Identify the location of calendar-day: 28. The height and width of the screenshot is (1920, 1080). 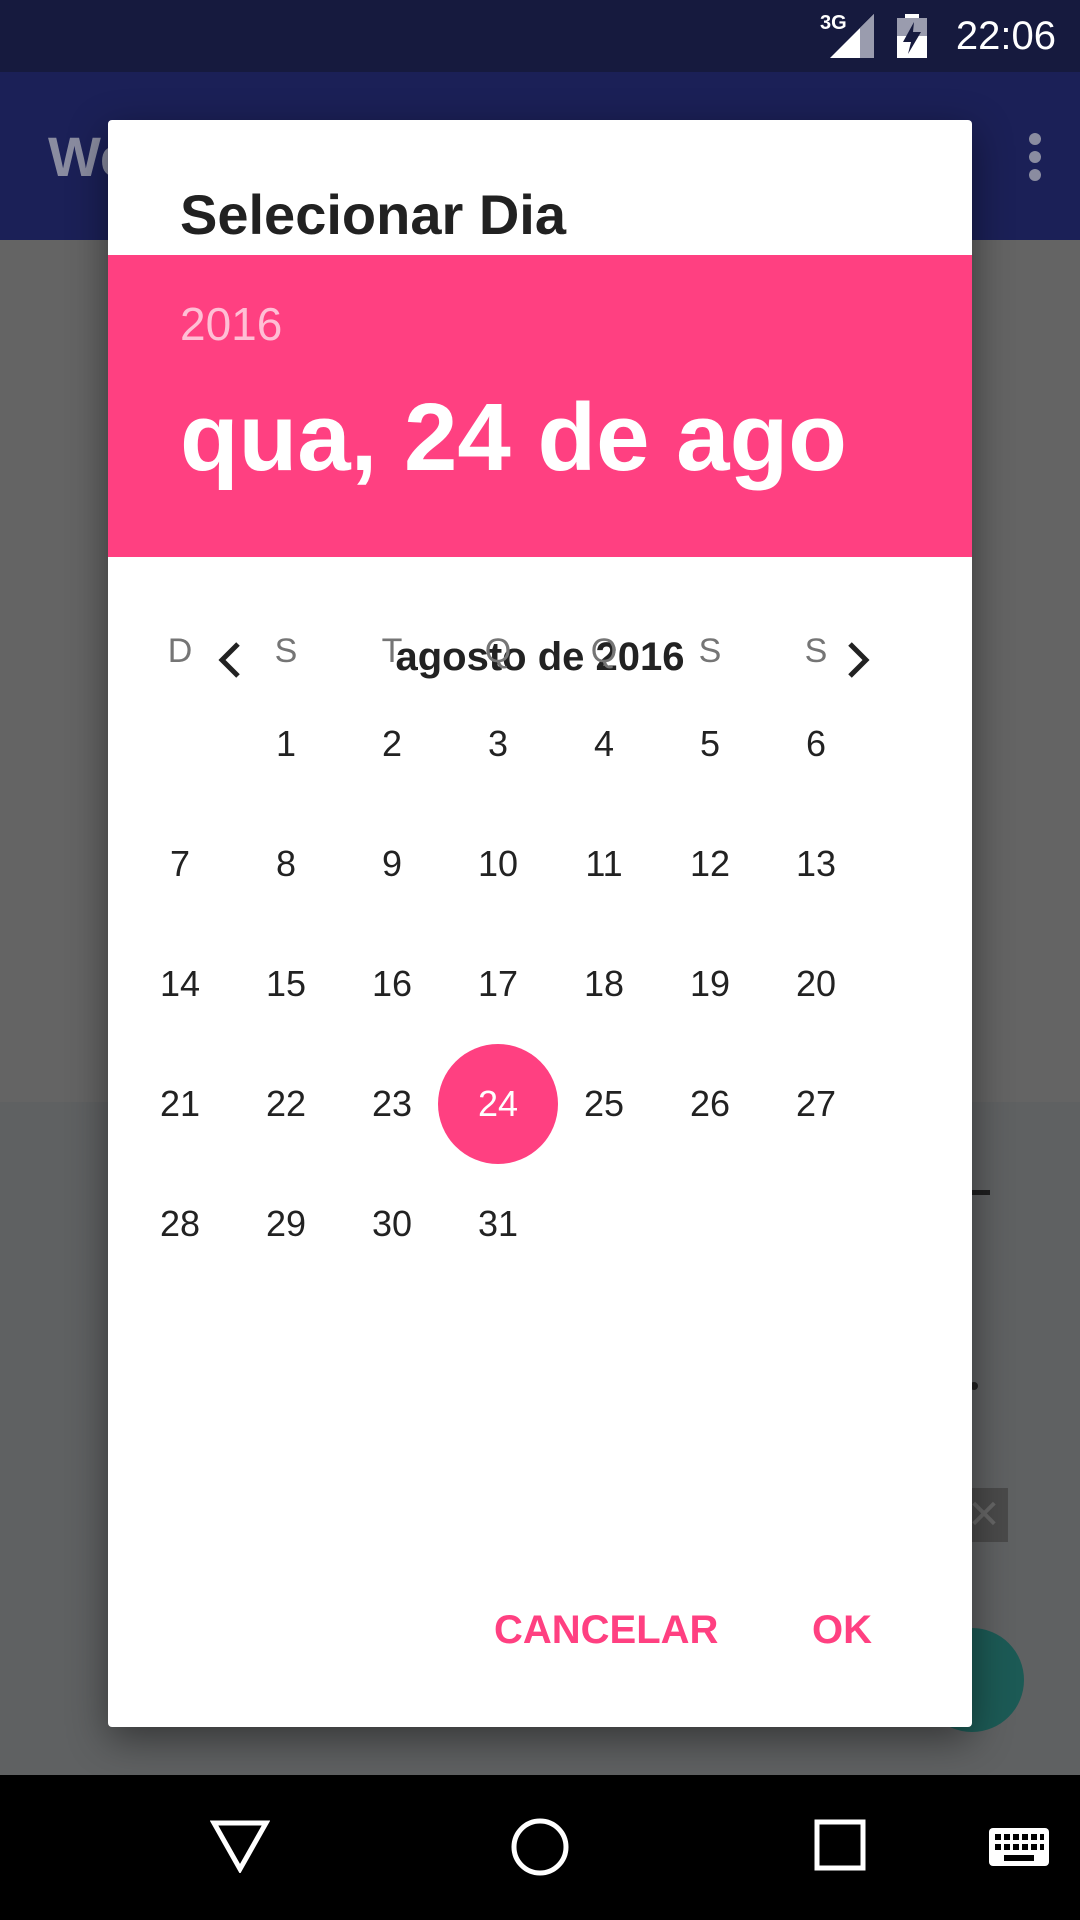
(180, 1224).